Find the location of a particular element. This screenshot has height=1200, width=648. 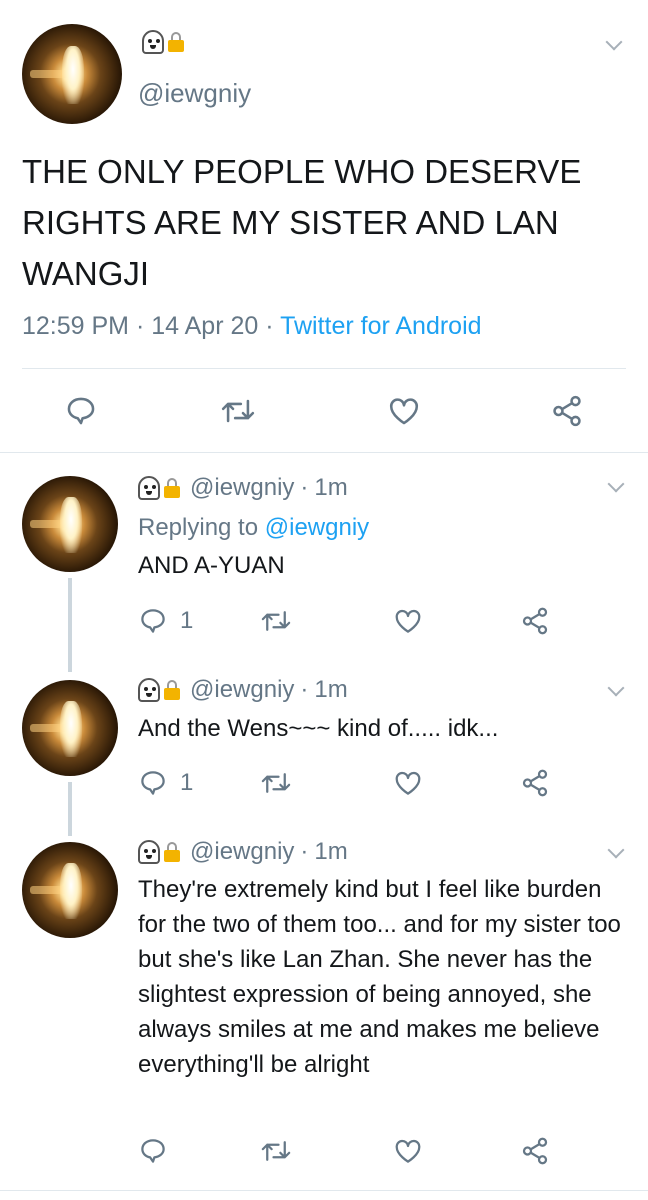

replying-to: Replying to @iewgniy is located at coordinates (385, 527).